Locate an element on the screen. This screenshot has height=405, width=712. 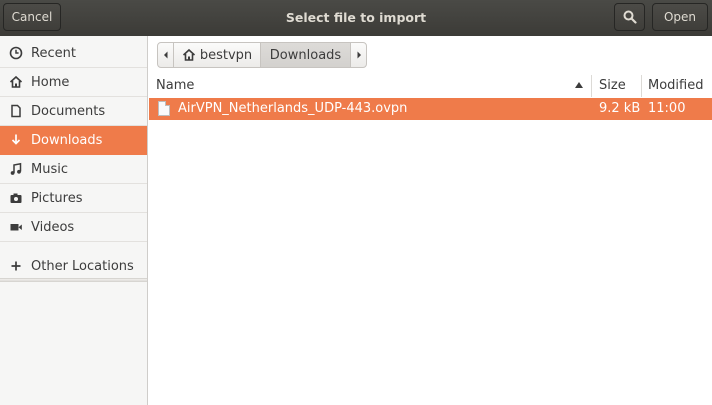
search-button is located at coordinates (629, 17).